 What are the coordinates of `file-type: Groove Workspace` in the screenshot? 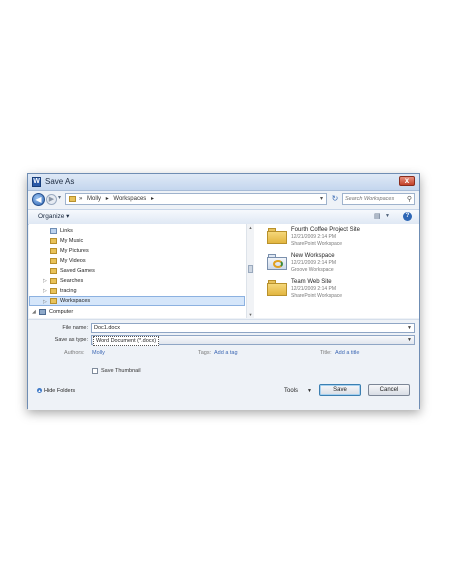 It's located at (312, 270).